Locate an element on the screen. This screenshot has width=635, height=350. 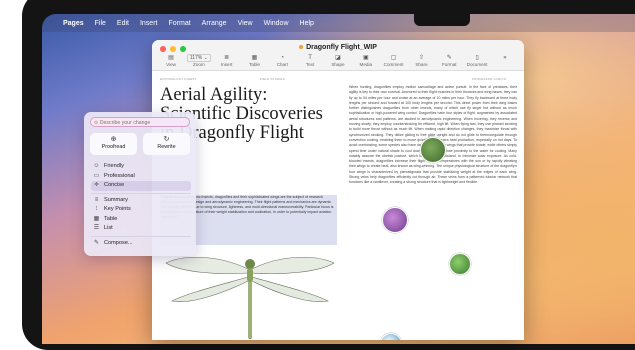
describe-change-input: ⊙ Describe your change is located at coordinates (140, 122).